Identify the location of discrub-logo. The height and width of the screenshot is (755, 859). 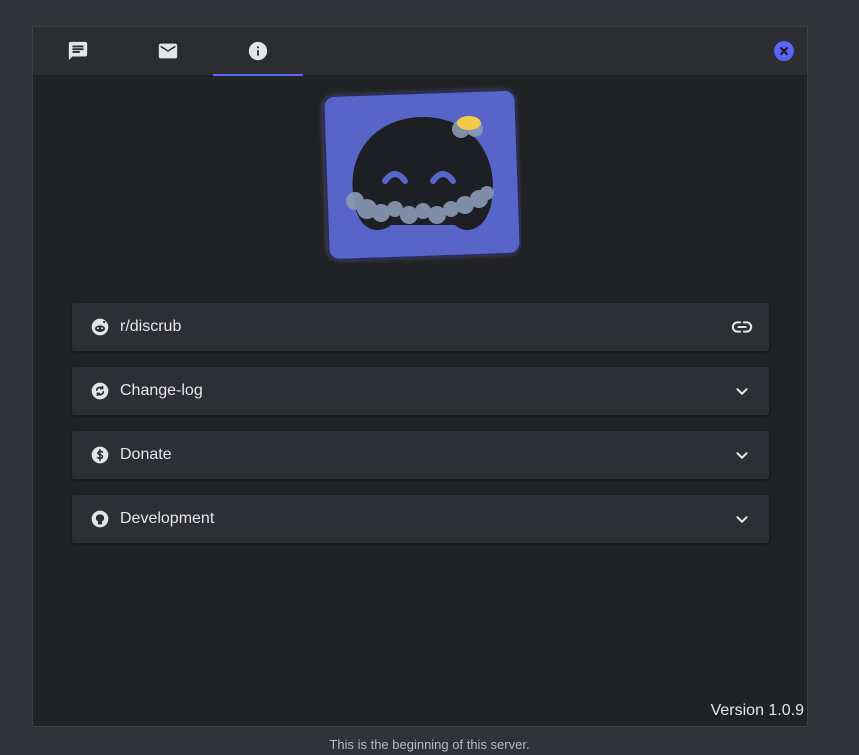
(418, 175).